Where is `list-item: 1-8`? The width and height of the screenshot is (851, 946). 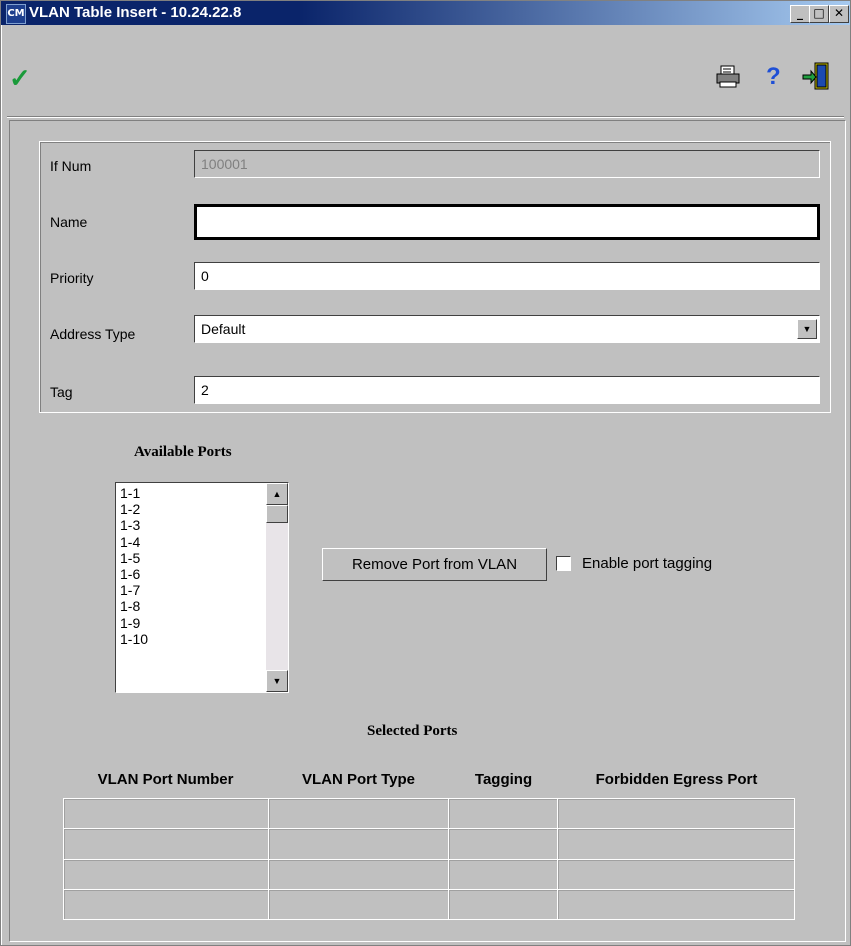 list-item: 1-8 is located at coordinates (204, 606).